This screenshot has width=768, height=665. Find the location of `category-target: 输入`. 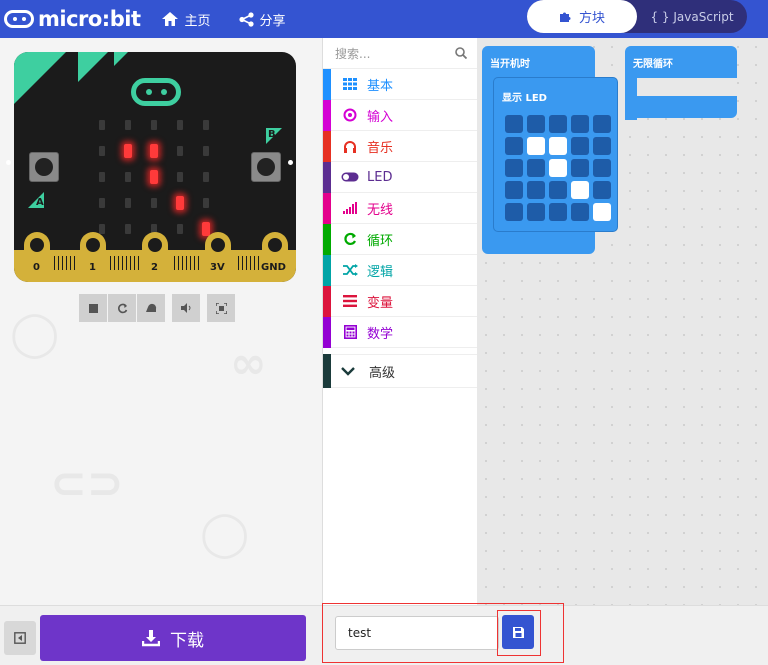

category-target: 输入 is located at coordinates (400, 115).